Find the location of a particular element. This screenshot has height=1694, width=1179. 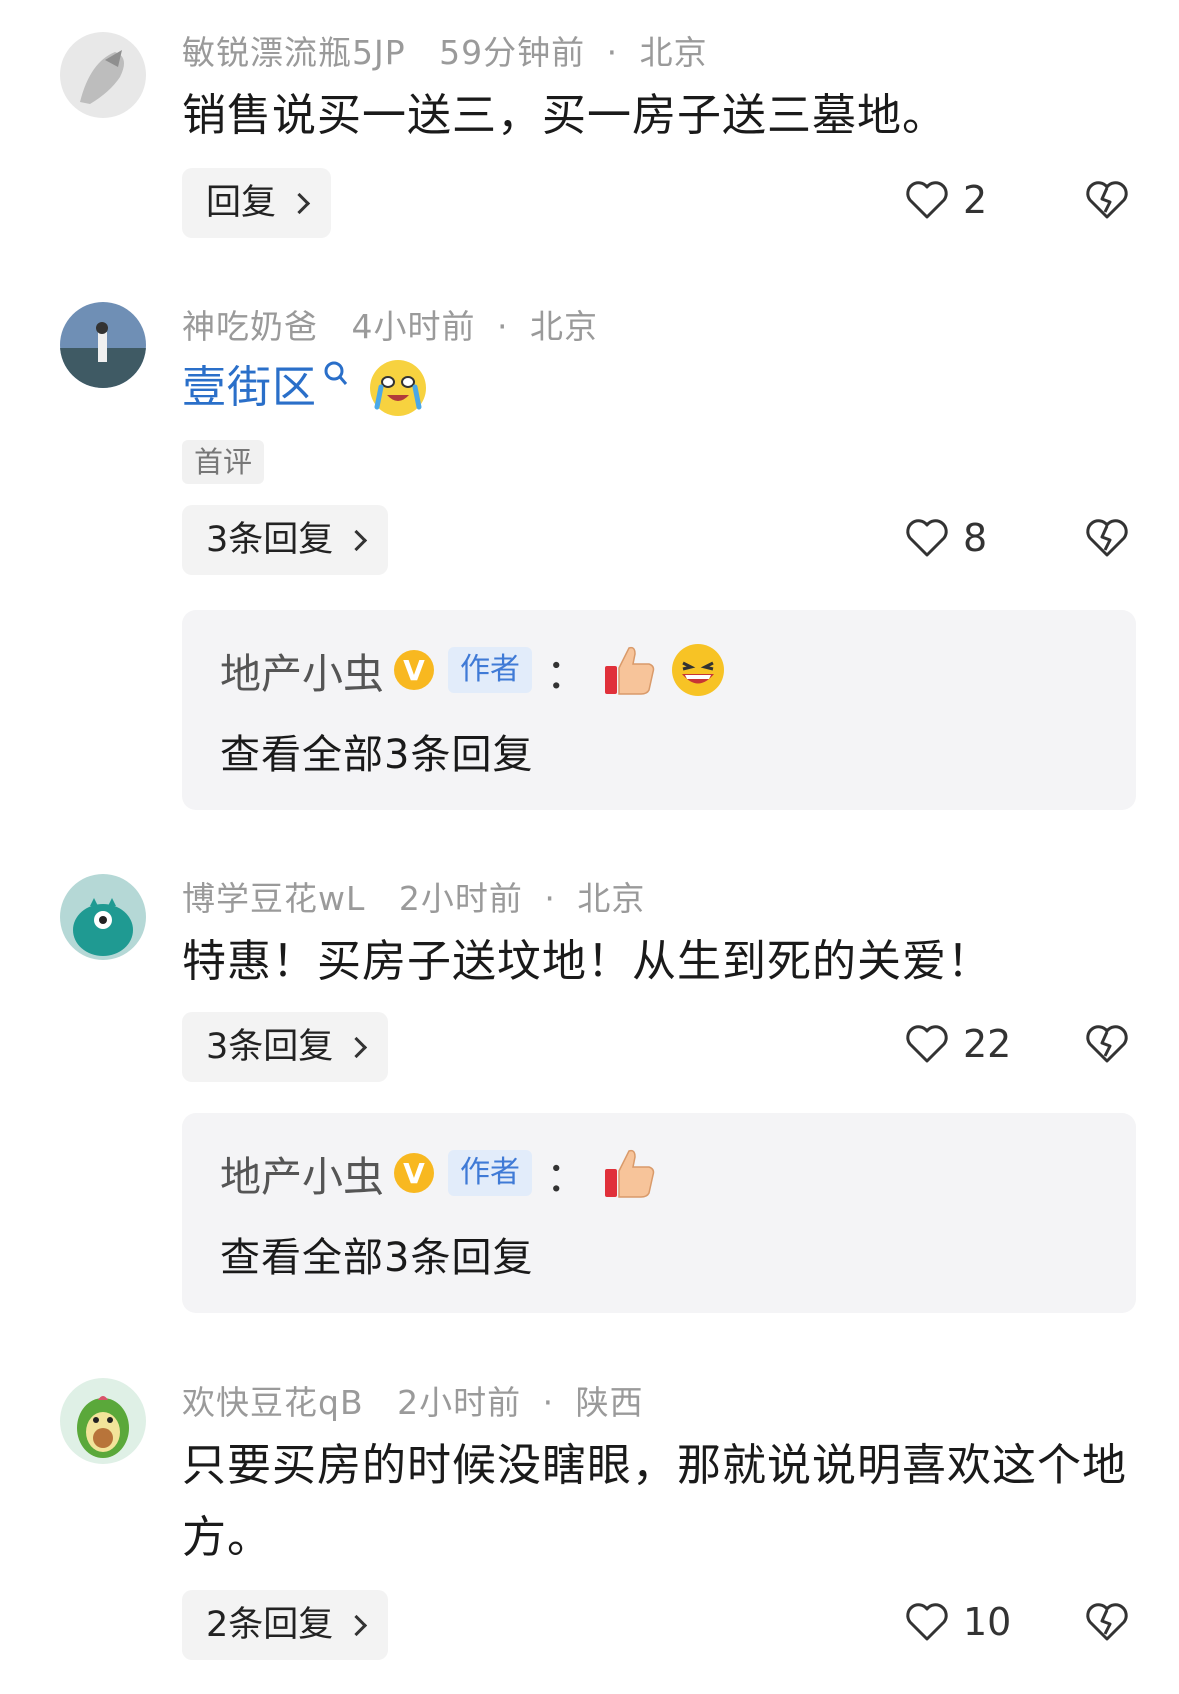

like-count: 10 is located at coordinates (987, 1622).